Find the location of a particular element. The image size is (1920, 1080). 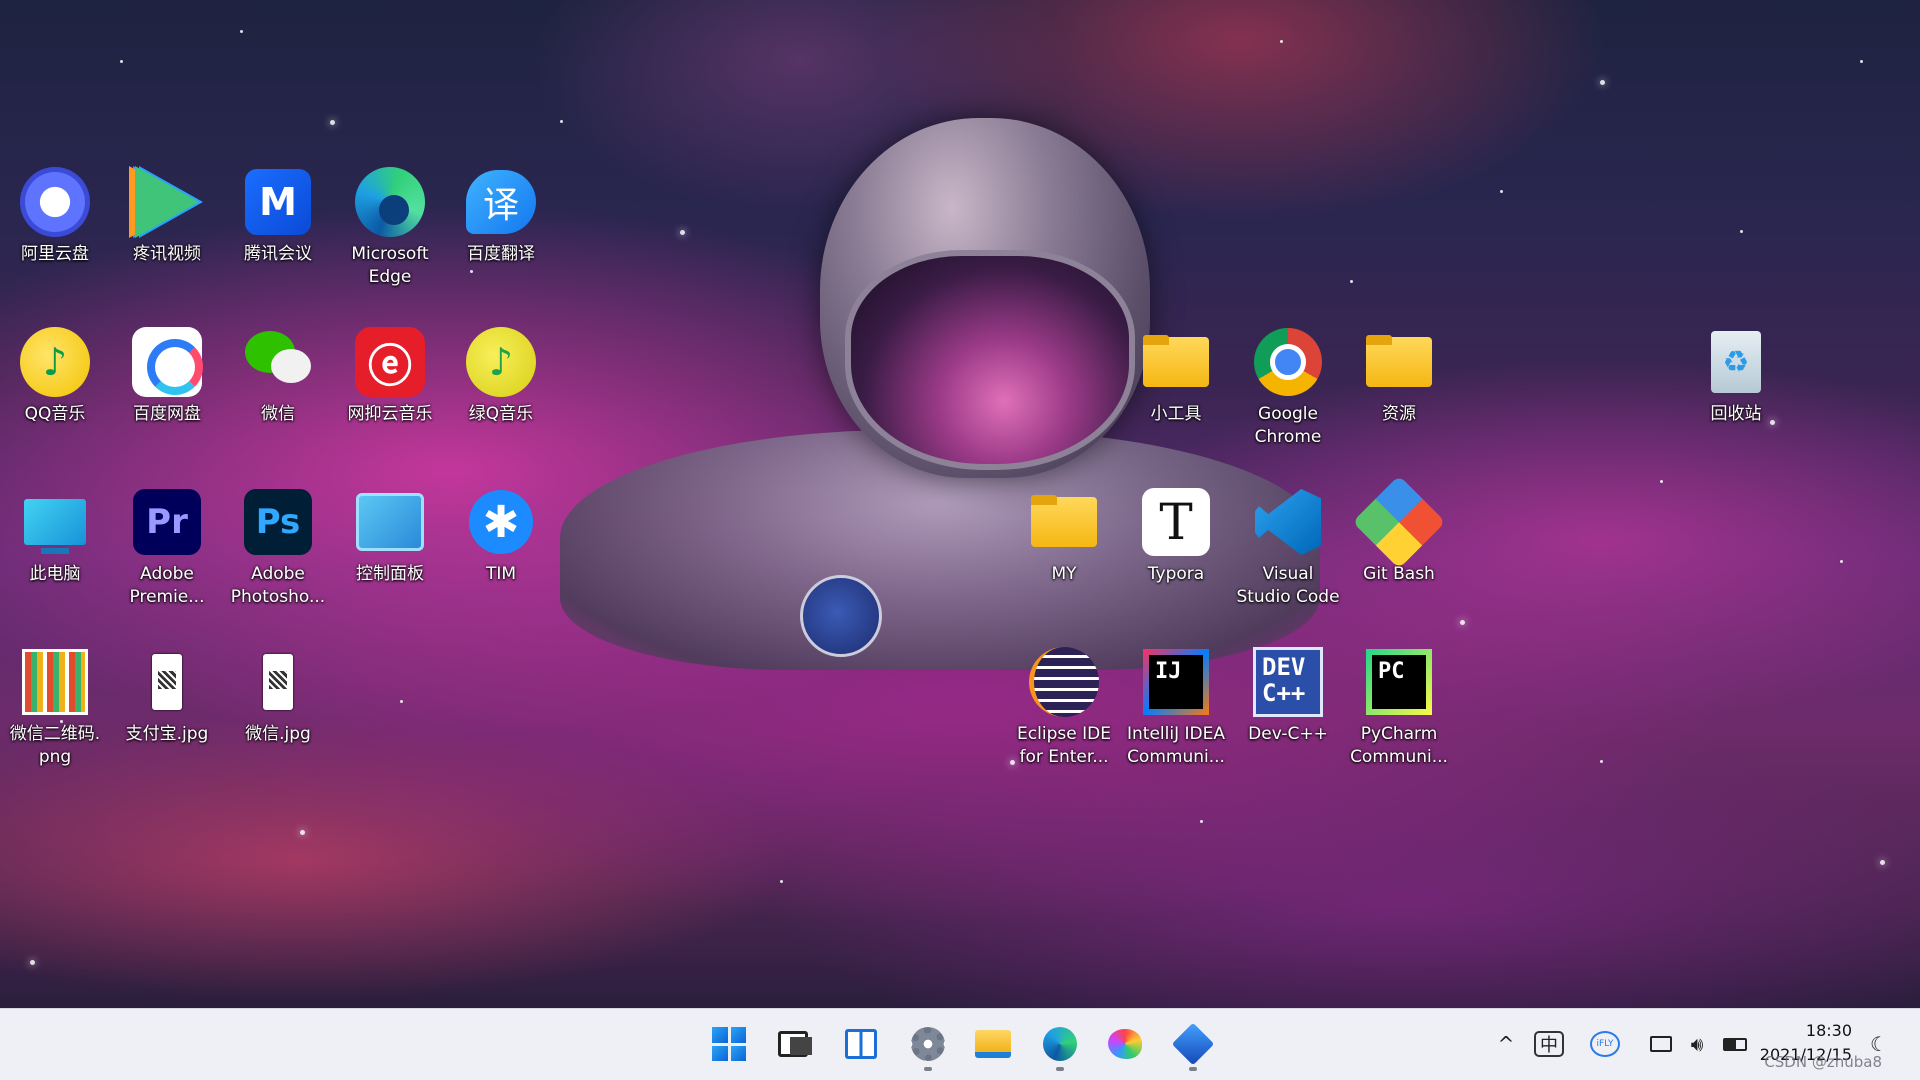

desktop-icon-chrome: Google Chrome is located at coordinates (1288, 387).